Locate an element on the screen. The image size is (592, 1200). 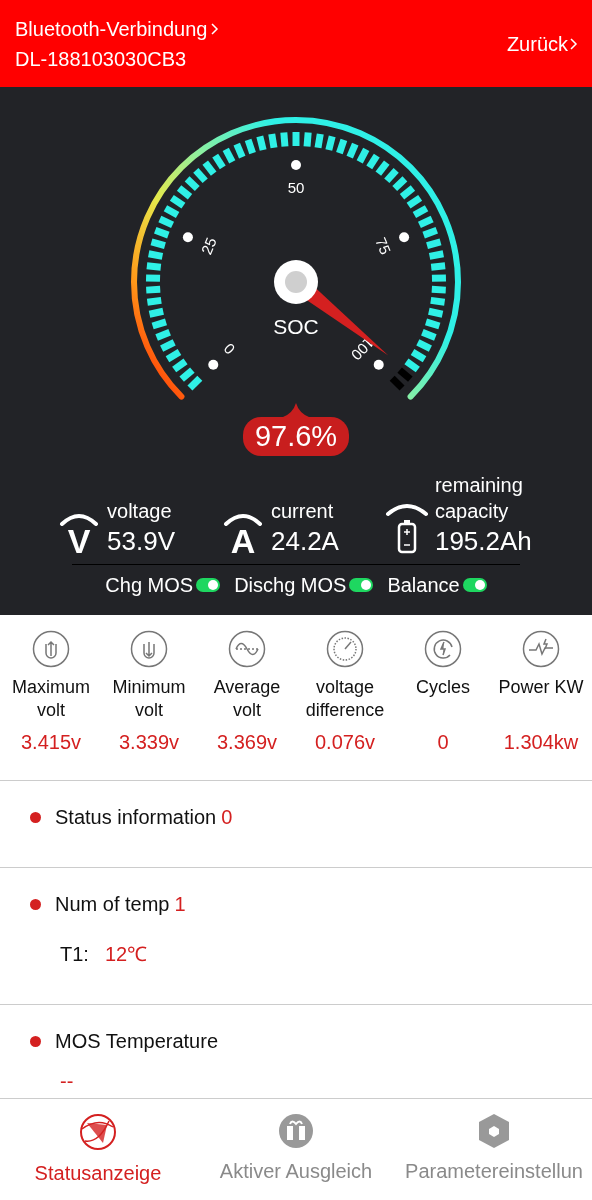
unit-symbol: V is located at coordinates (79, 541).